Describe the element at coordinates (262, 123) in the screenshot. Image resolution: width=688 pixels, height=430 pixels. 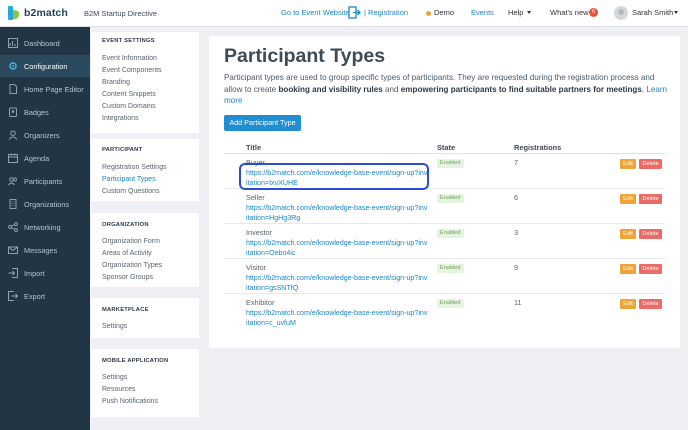
I see `add-participant-type-button: Add Participant Type` at that location.